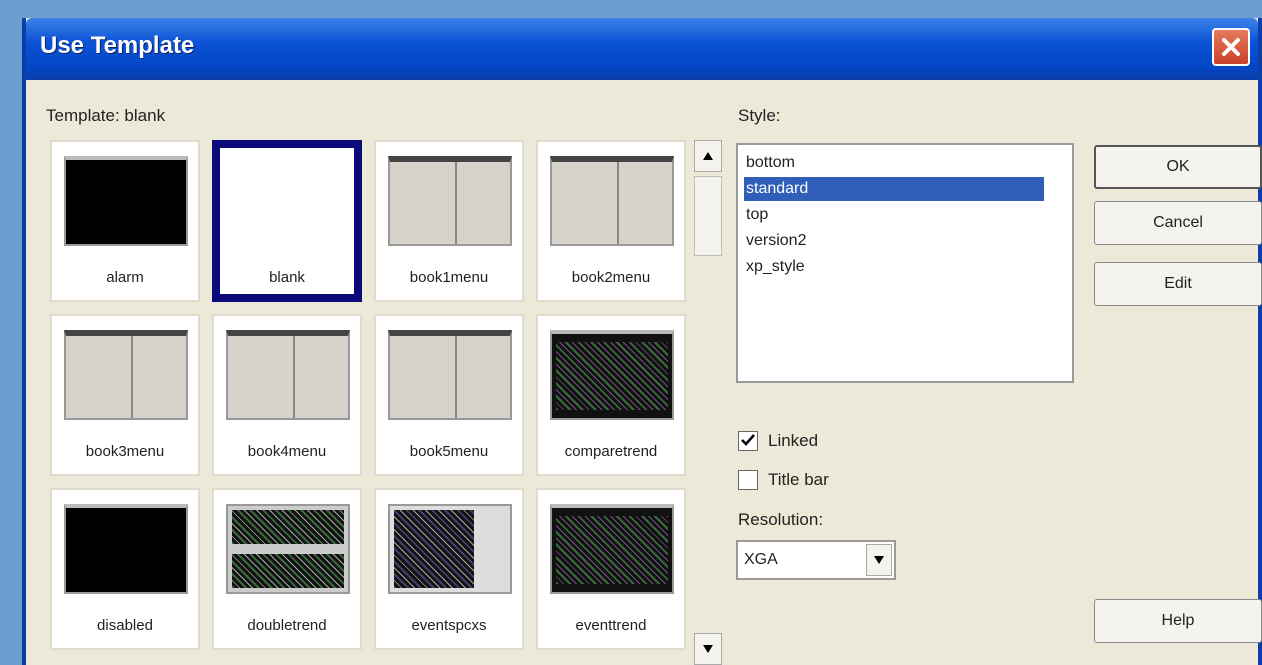 The height and width of the screenshot is (665, 1262). What do you see at coordinates (449, 277) in the screenshot?
I see `template-label-text: book1menu` at bounding box center [449, 277].